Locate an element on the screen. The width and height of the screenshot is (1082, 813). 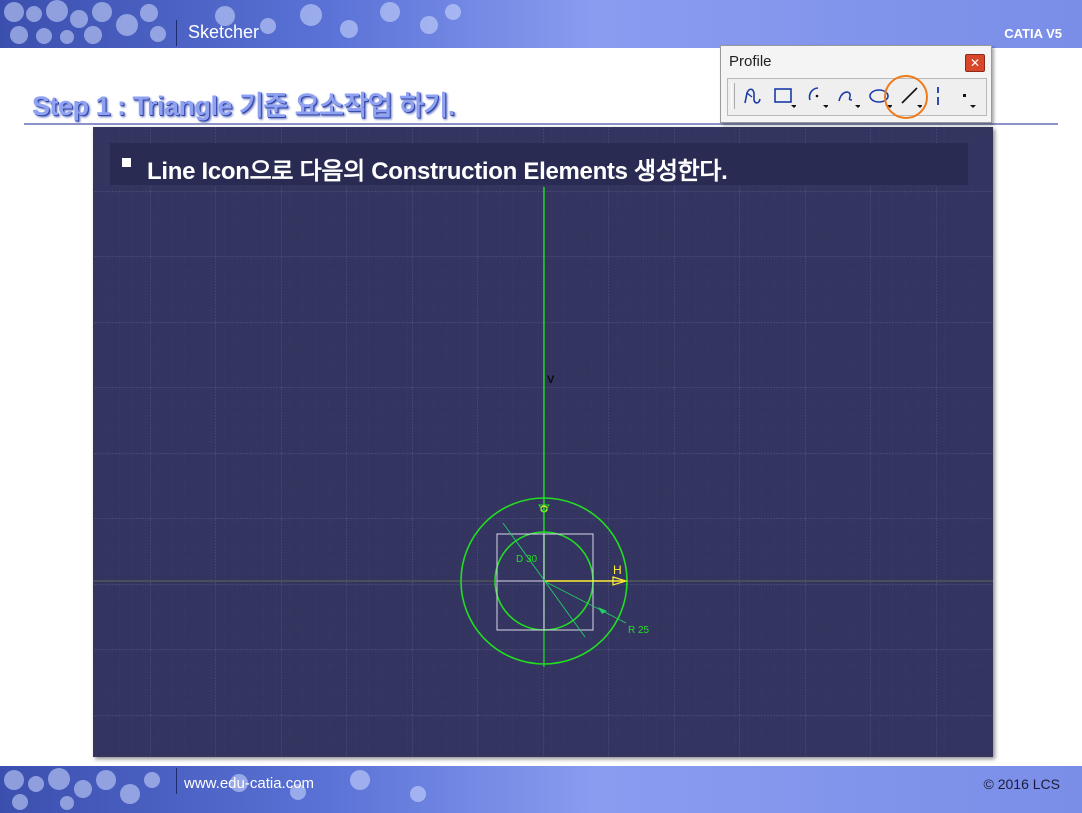
rectangle-icon is located at coordinates (784, 96).